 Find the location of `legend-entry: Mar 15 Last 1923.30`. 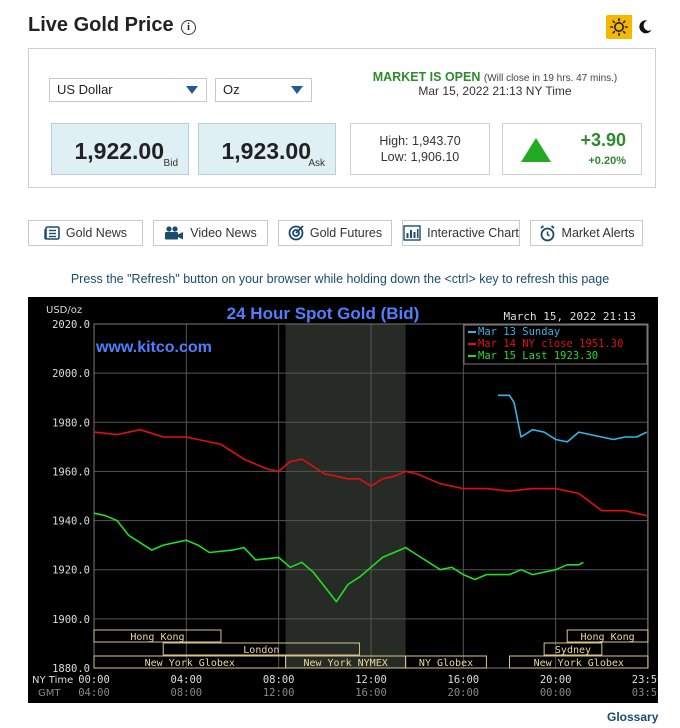

legend-entry: Mar 15 Last 1923.30 is located at coordinates (538, 356).